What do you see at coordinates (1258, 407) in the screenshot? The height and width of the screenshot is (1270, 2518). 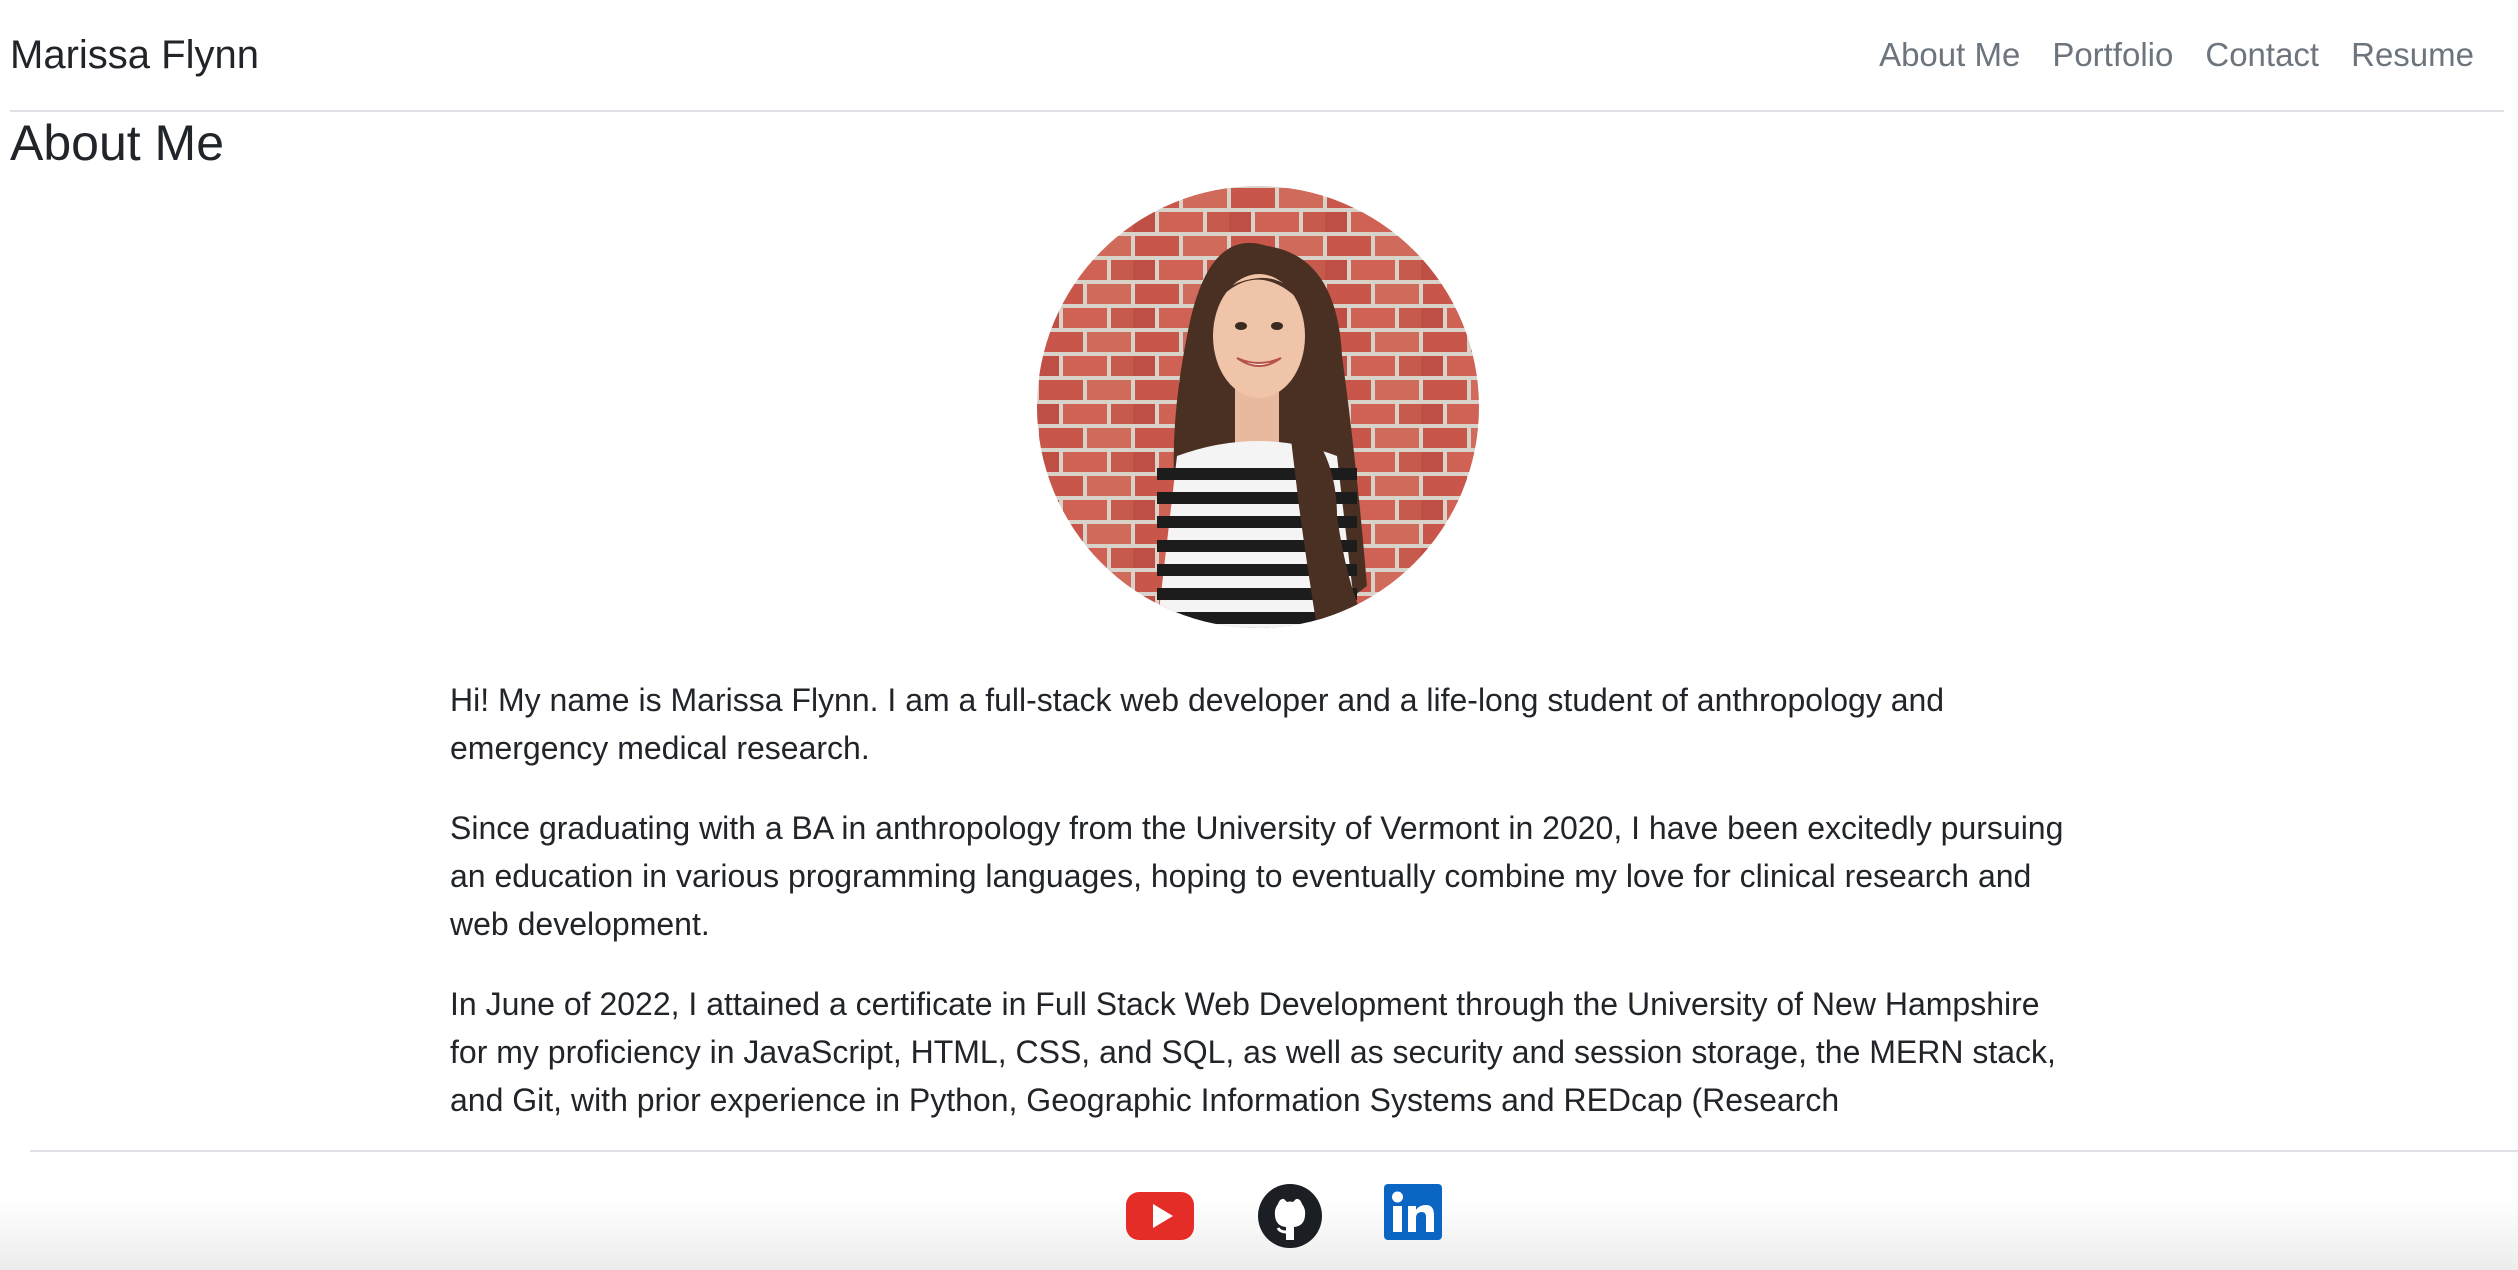 I see `profile-photo` at bounding box center [1258, 407].